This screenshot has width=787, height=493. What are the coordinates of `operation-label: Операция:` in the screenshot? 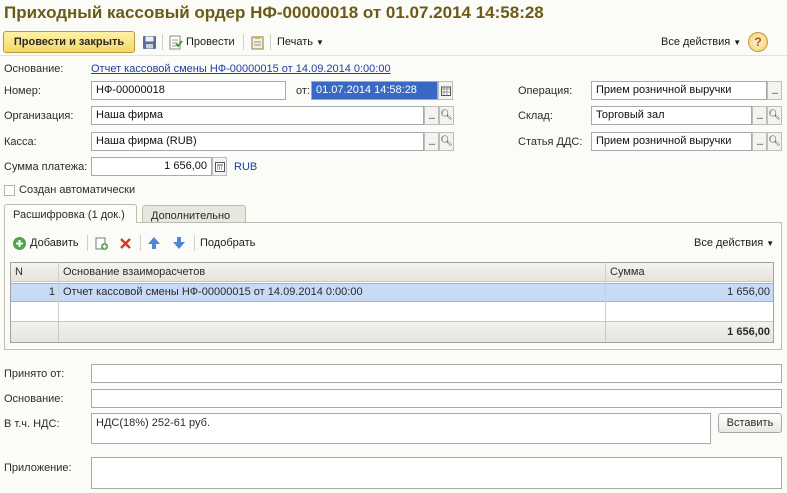 It's located at (545, 91).